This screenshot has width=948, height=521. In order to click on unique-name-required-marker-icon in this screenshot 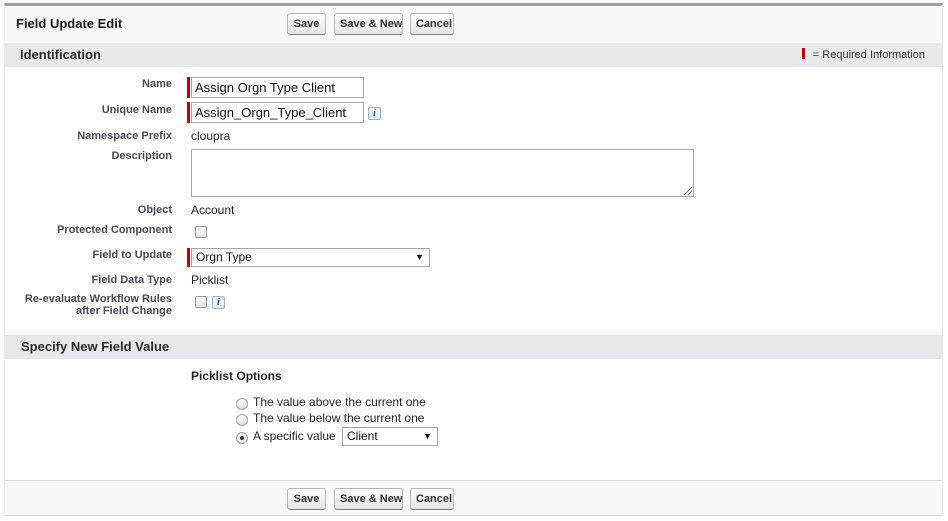, I will do `click(188, 112)`.